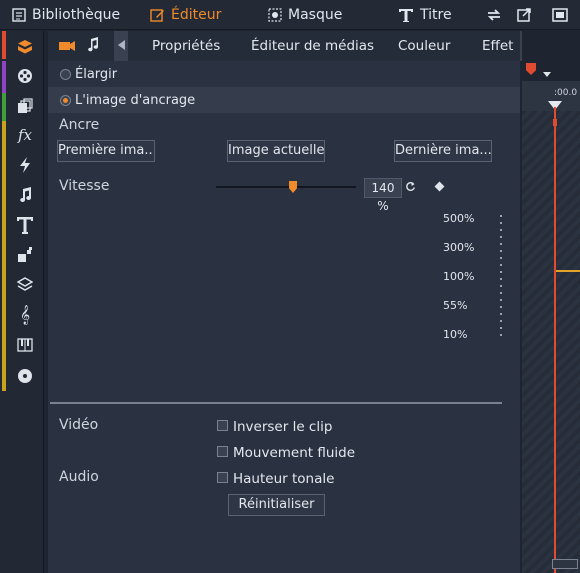 The width and height of the screenshot is (580, 573). Describe the element at coordinates (196, 15) in the screenshot. I see `tab-editor-label: Éditeur` at that location.